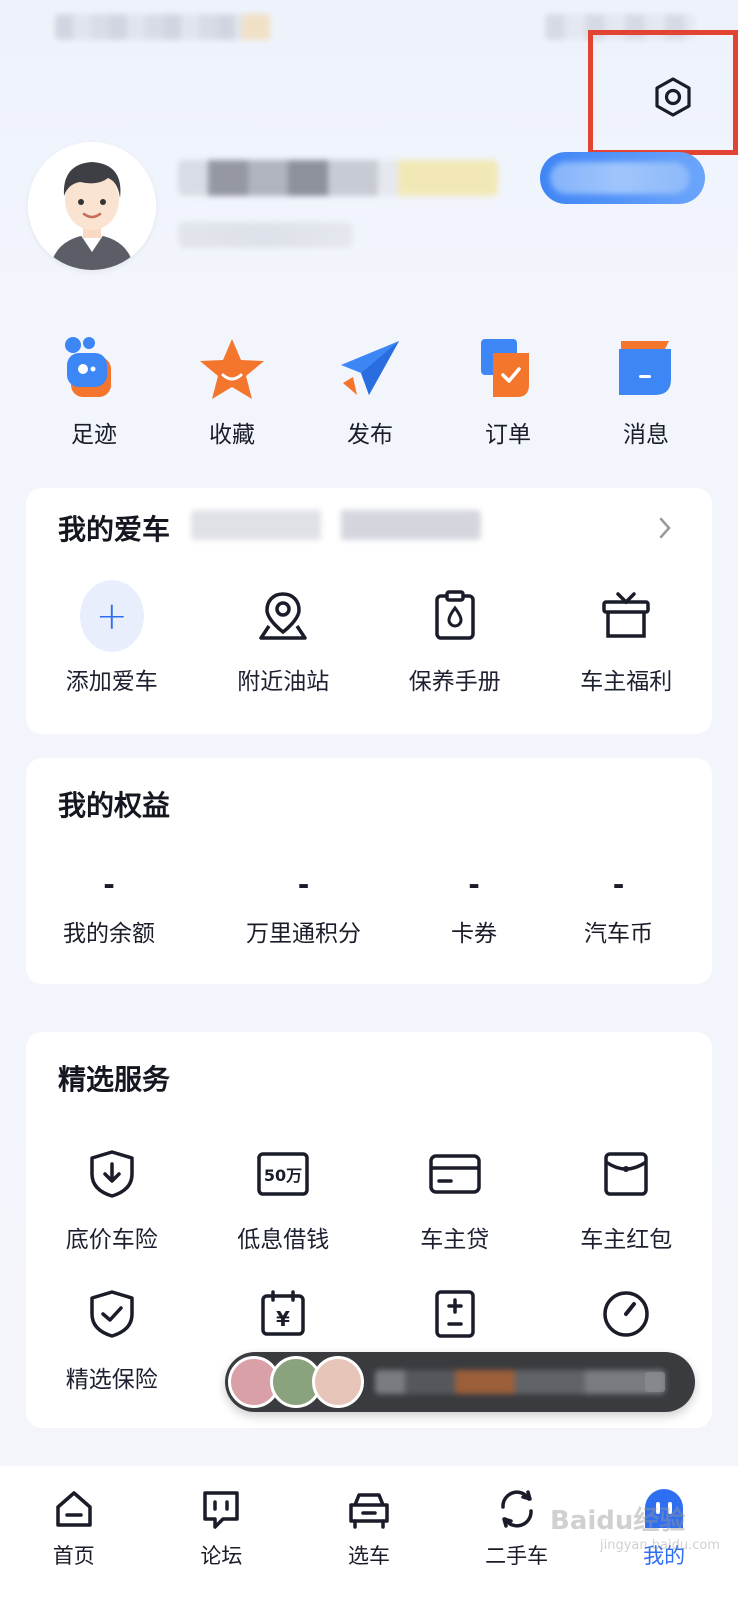  I want to click on settings-button, so click(673, 97).